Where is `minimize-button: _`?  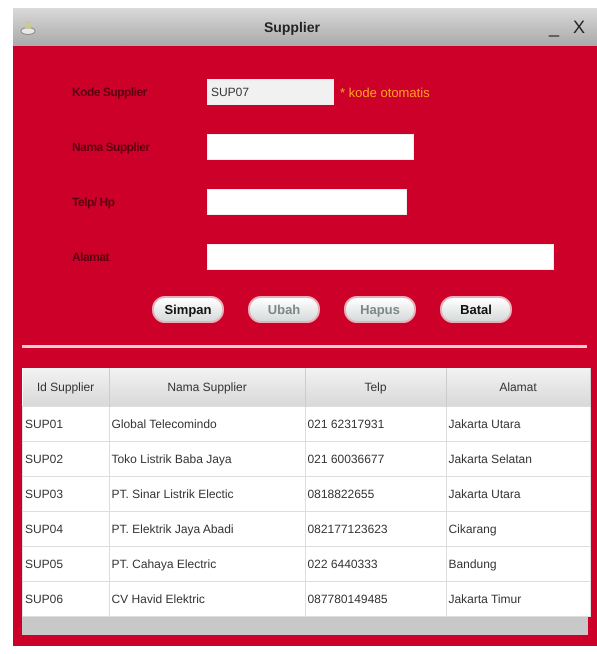
minimize-button: _ is located at coordinates (553, 27).